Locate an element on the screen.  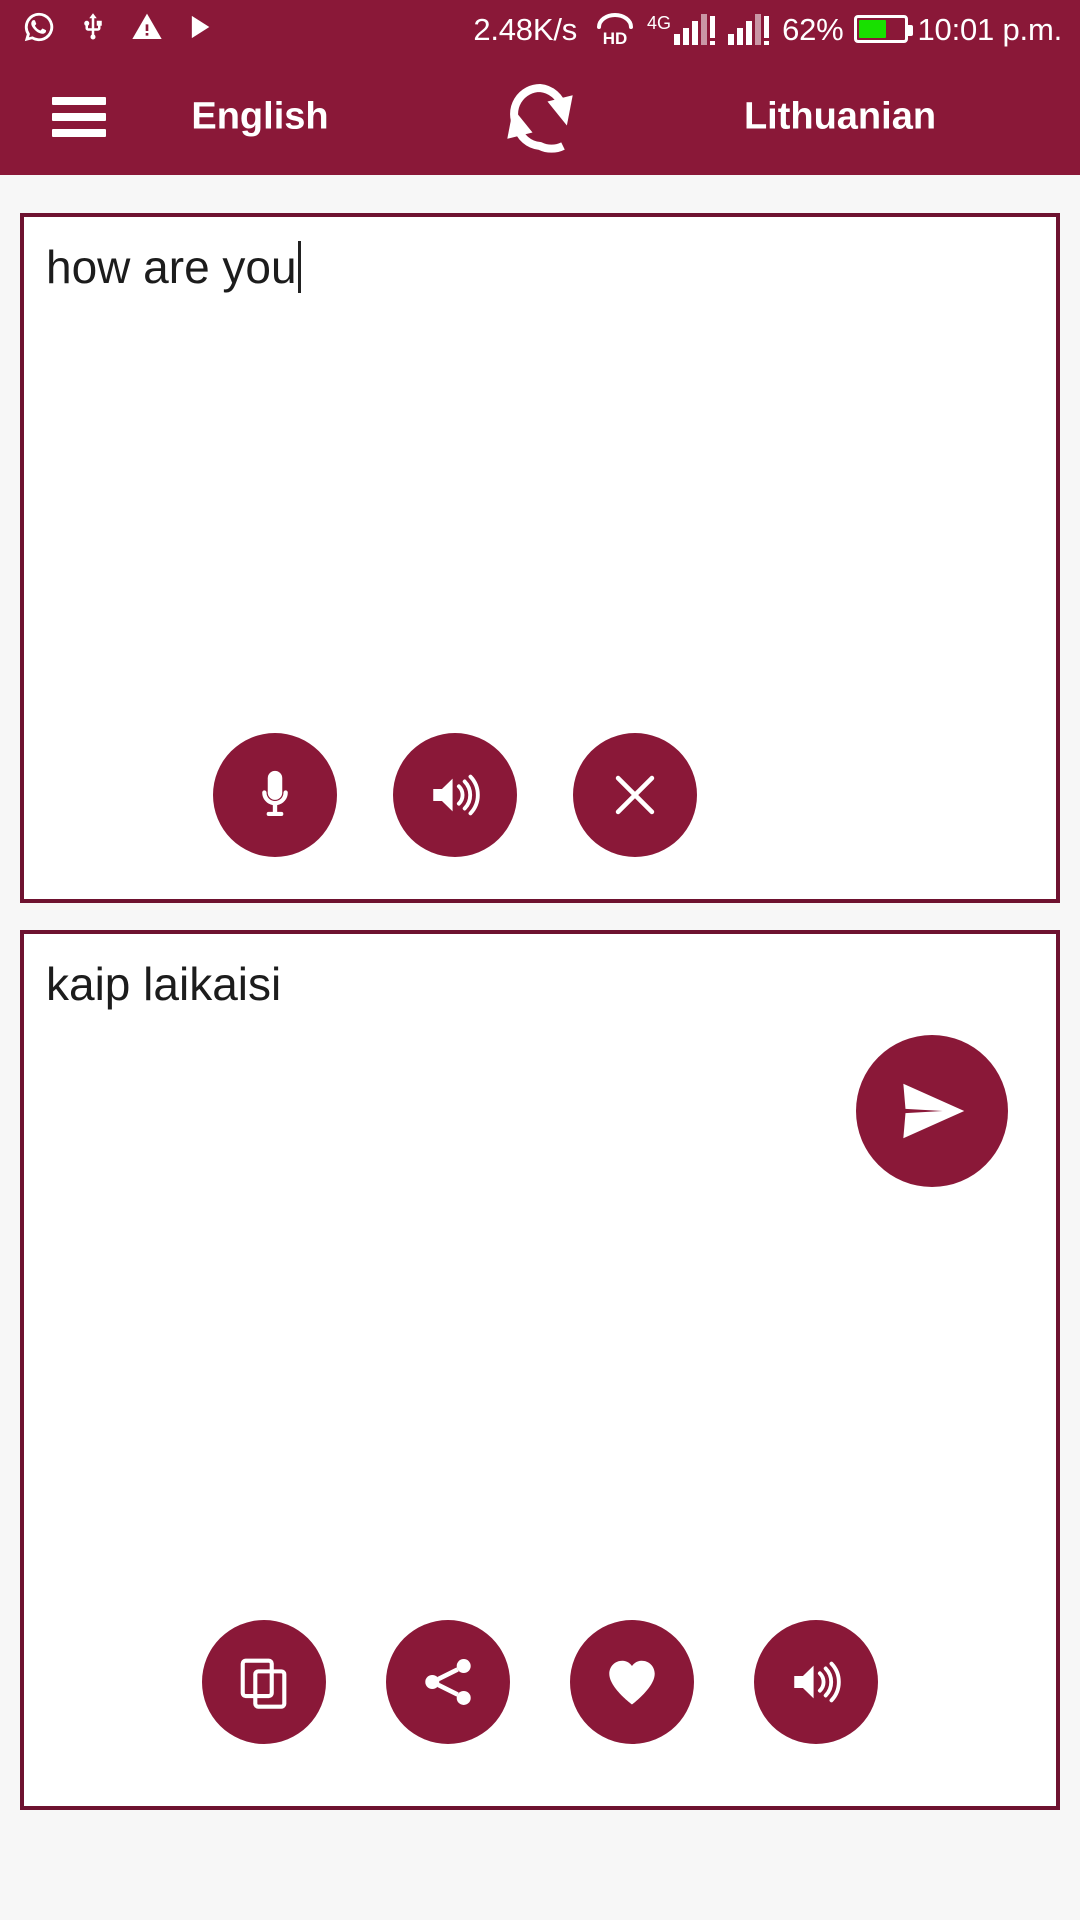
status-bar-left-icons is located at coordinates (118, 29).